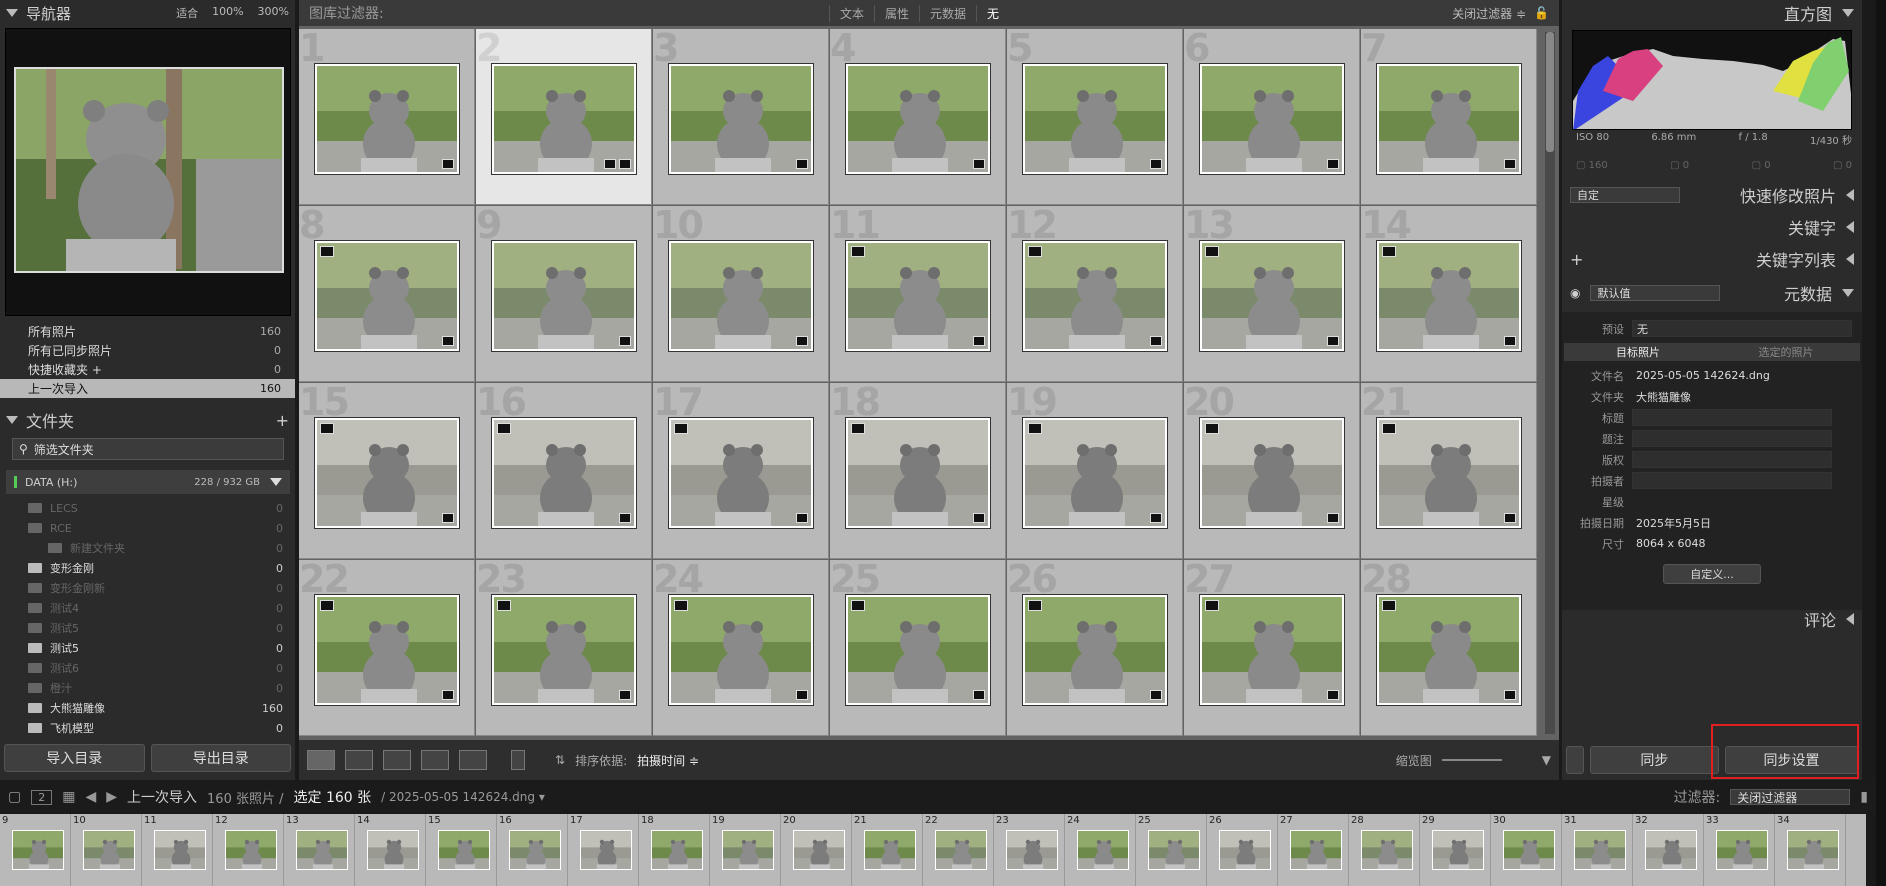 The image size is (1886, 886). What do you see at coordinates (1732, 501) in the screenshot?
I see `metadata-value` at bounding box center [1732, 501].